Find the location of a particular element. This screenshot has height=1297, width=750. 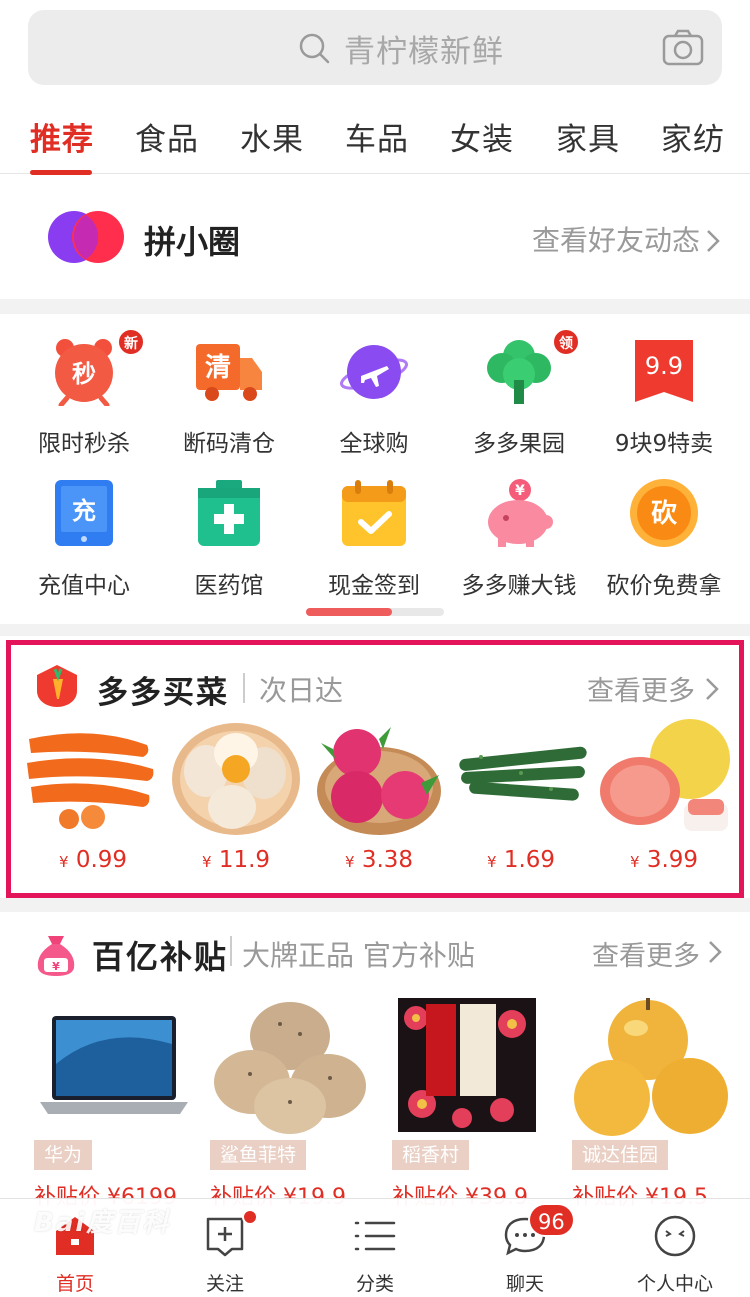

nav-label: 分类 is located at coordinates (374, 1284).